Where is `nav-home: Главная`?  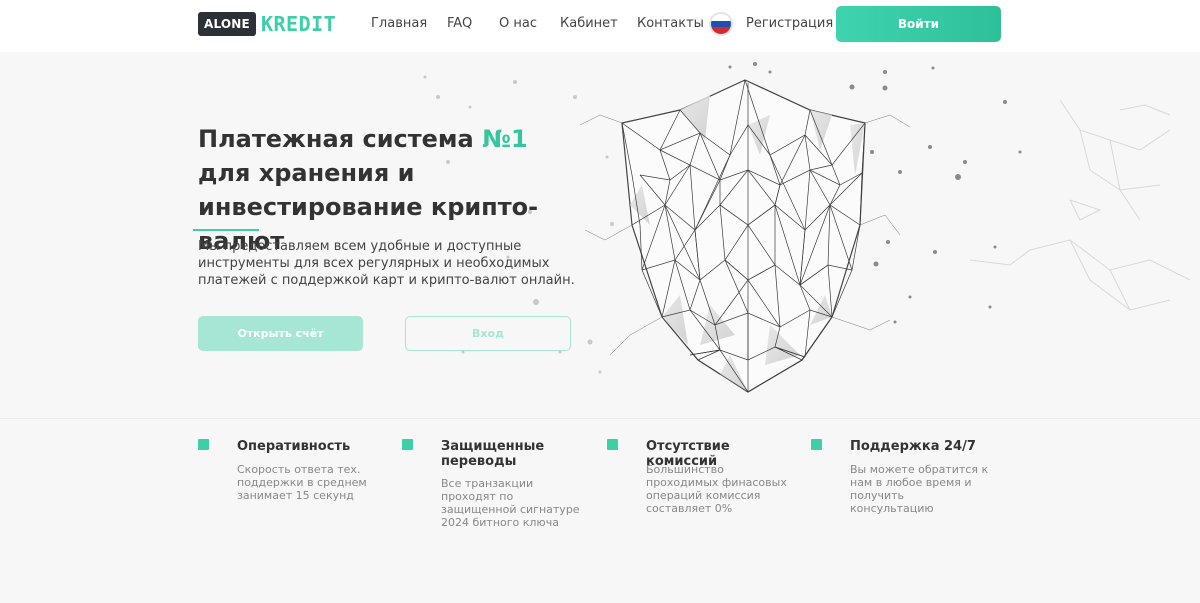 nav-home: Главная is located at coordinates (399, 23).